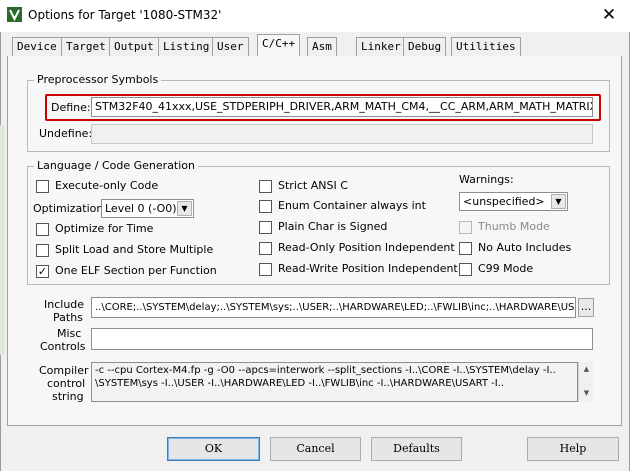  Describe the element at coordinates (98, 79) in the screenshot. I see `preprocessor-group-title: Preprocessor Symbols` at that location.